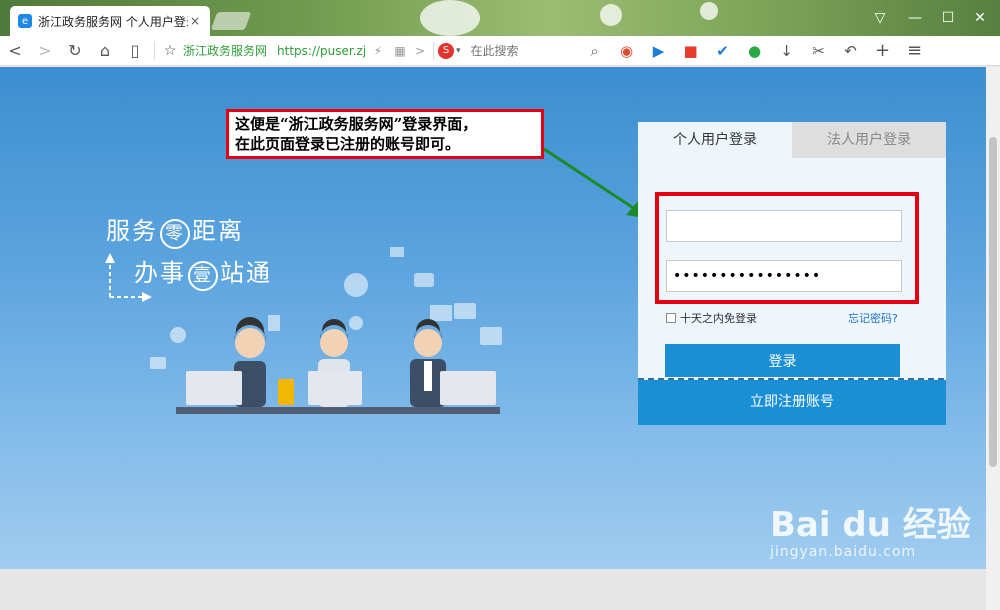  What do you see at coordinates (869, 140) in the screenshot?
I see `tab-corporate-login: 法人用户登录` at bounding box center [869, 140].